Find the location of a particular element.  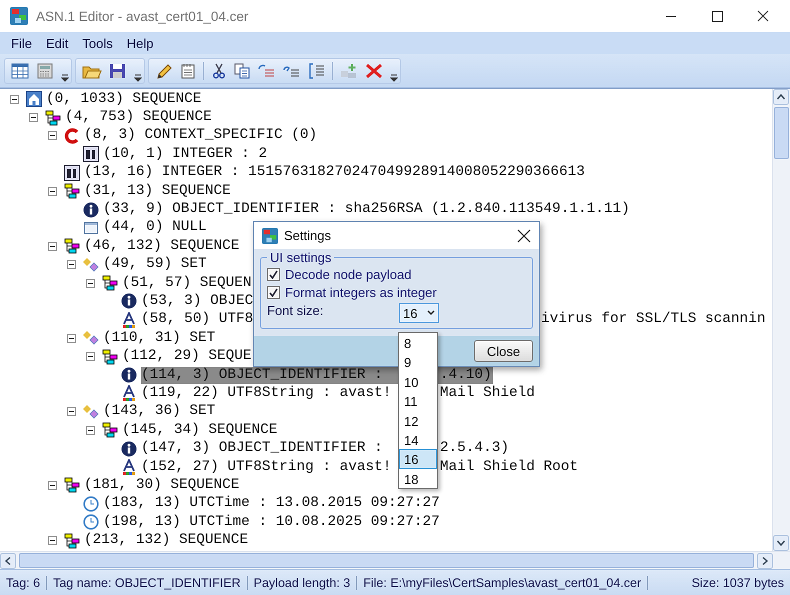

calculator-icon is located at coordinates (45, 70).